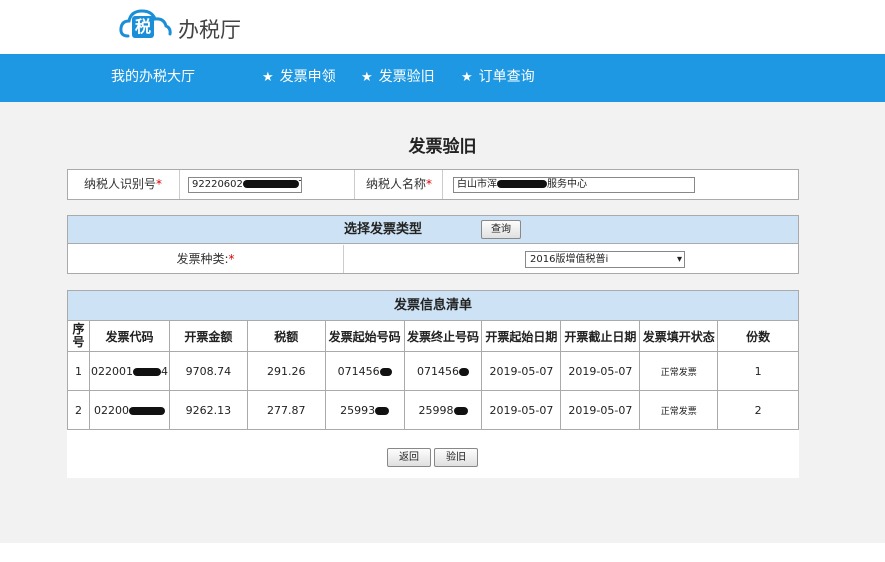 The width and height of the screenshot is (885, 562). I want to click on cell-start-no: 25993, so click(364, 410).